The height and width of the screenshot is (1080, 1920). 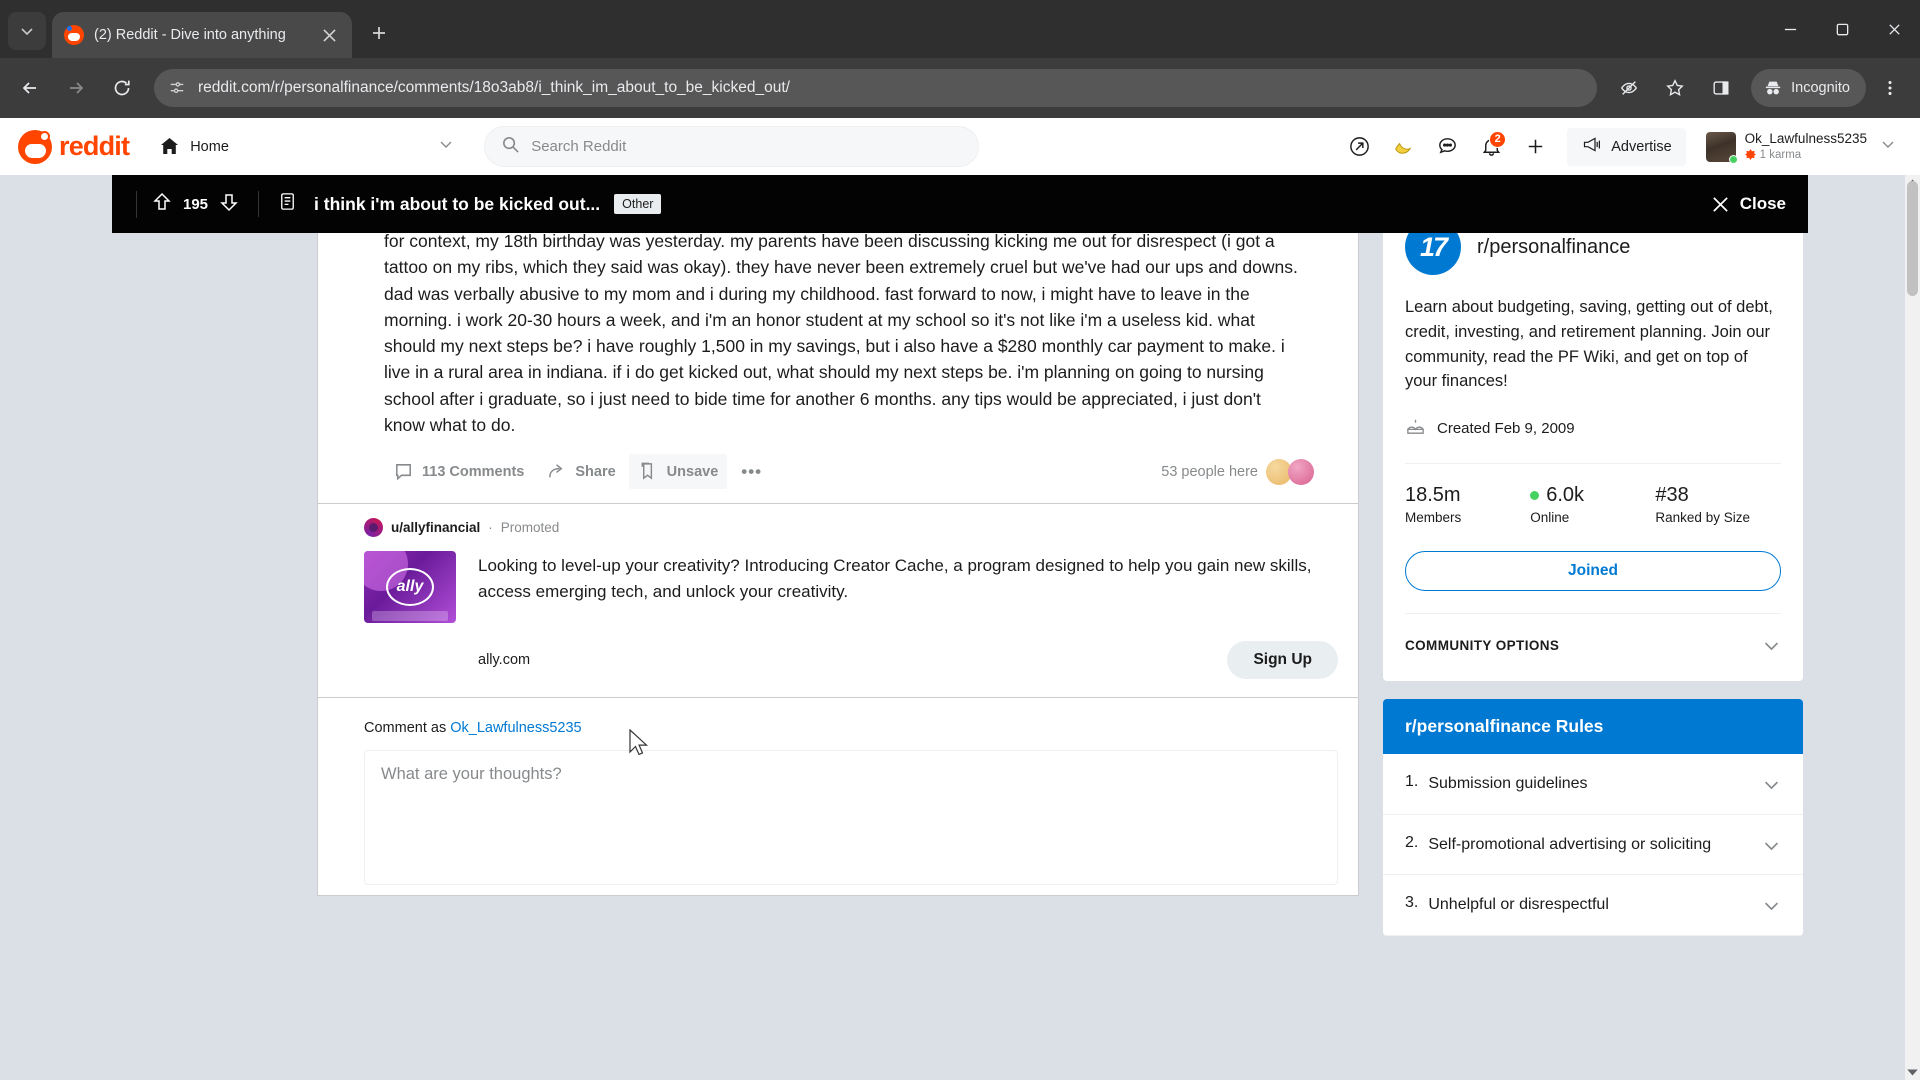 I want to click on search-bar, so click(x=732, y=146).